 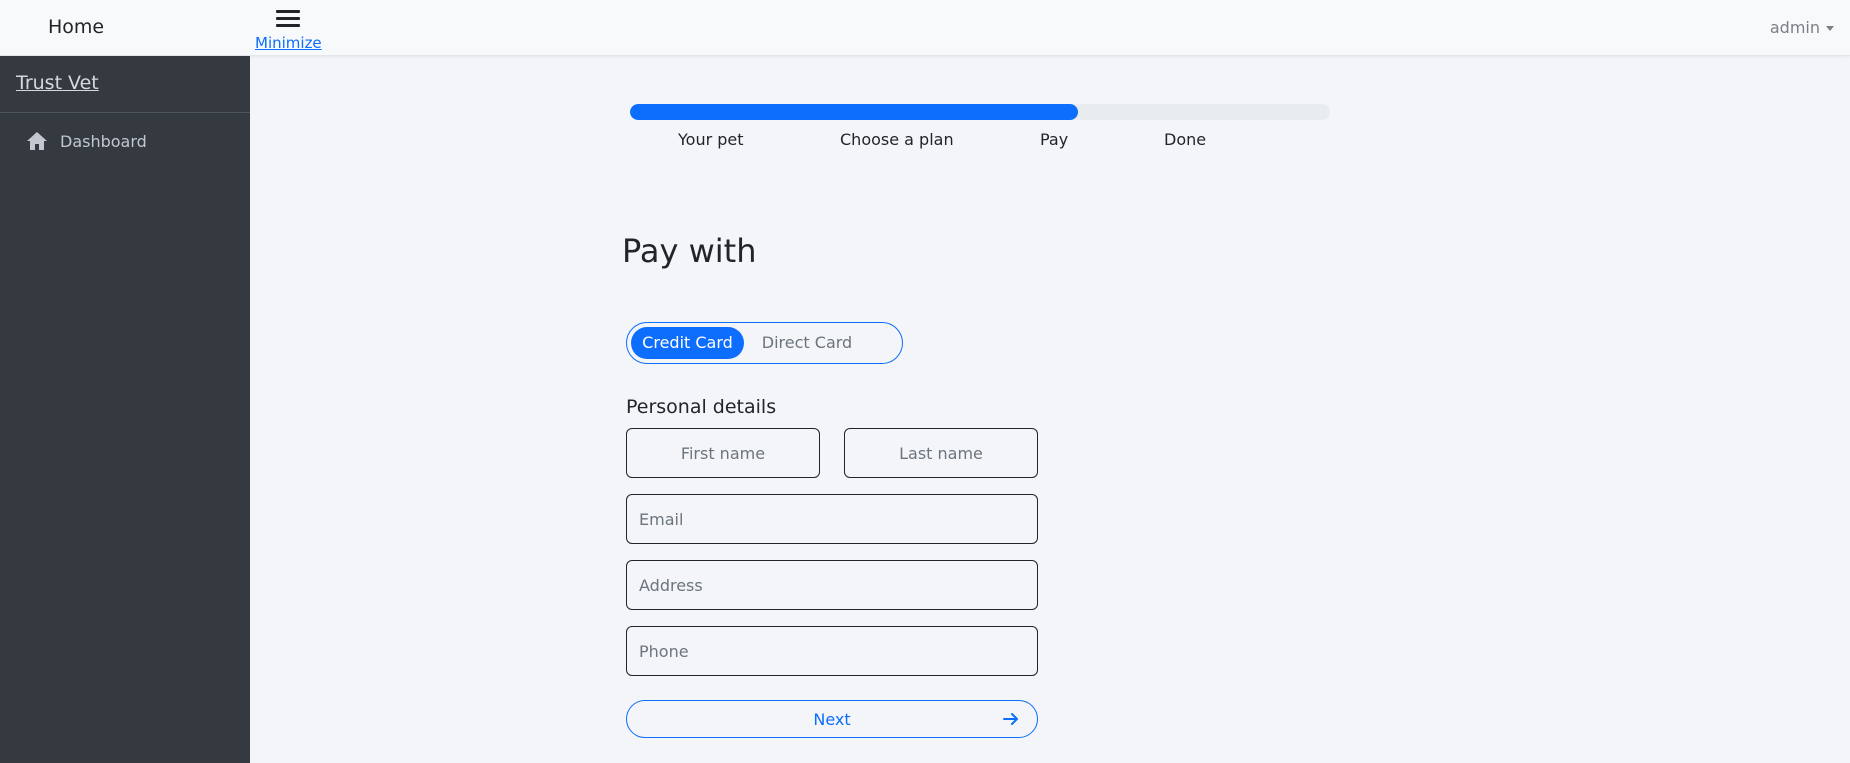 What do you see at coordinates (687, 343) in the screenshot?
I see `credit-card-option: Credit Card` at bounding box center [687, 343].